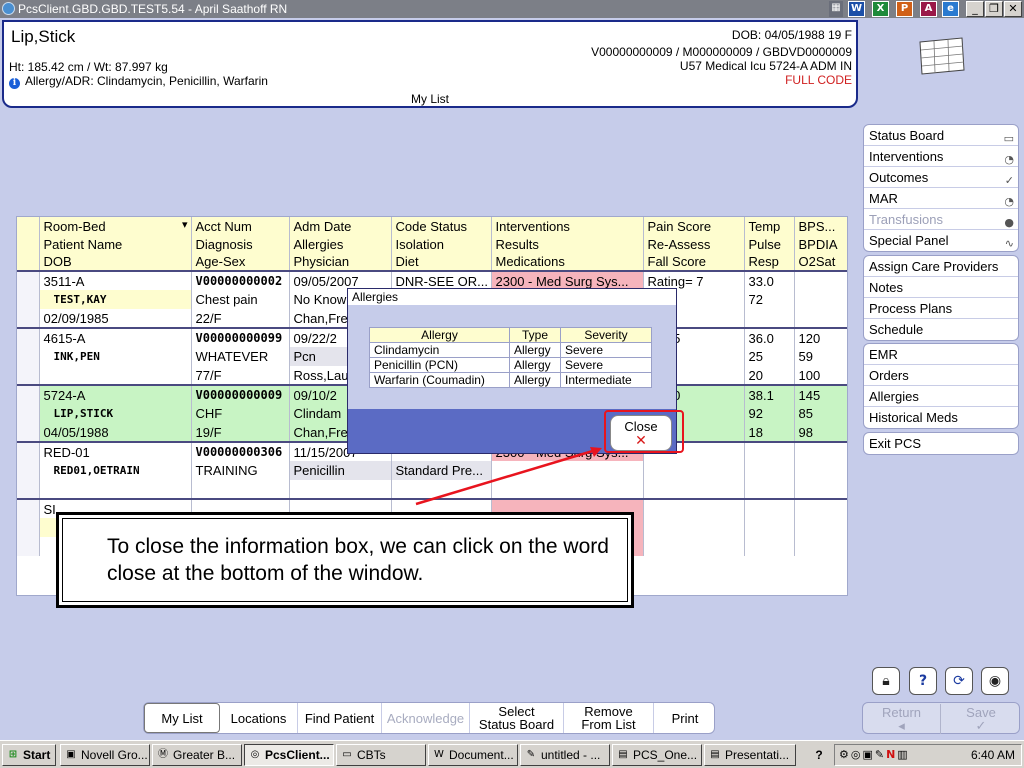  I want to click on column-header-adm-date: Adm Date, so click(340, 226).